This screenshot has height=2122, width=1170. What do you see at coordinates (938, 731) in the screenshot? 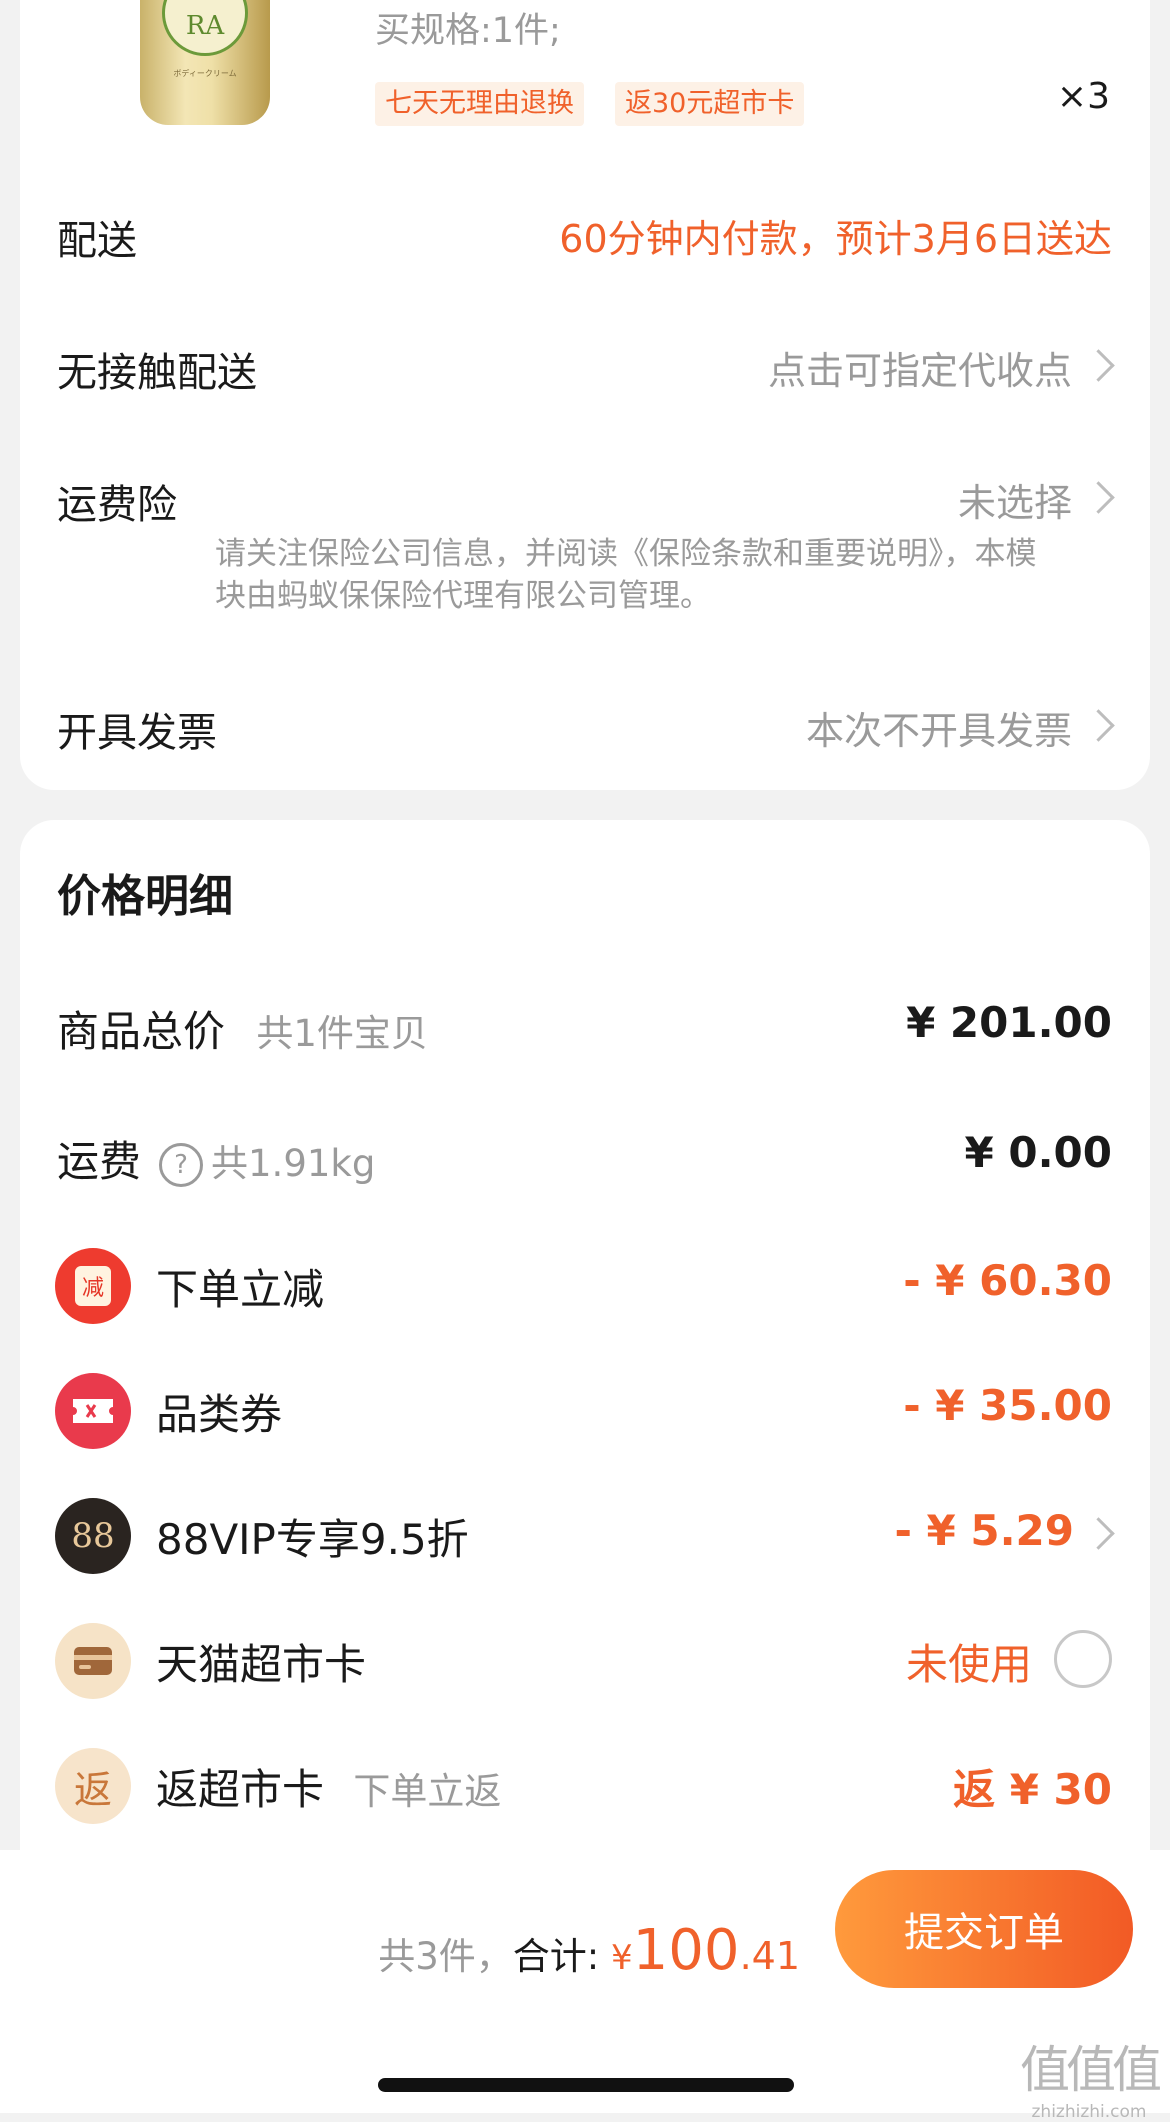
I see `invoice-value: 本次不开具发票` at bounding box center [938, 731].